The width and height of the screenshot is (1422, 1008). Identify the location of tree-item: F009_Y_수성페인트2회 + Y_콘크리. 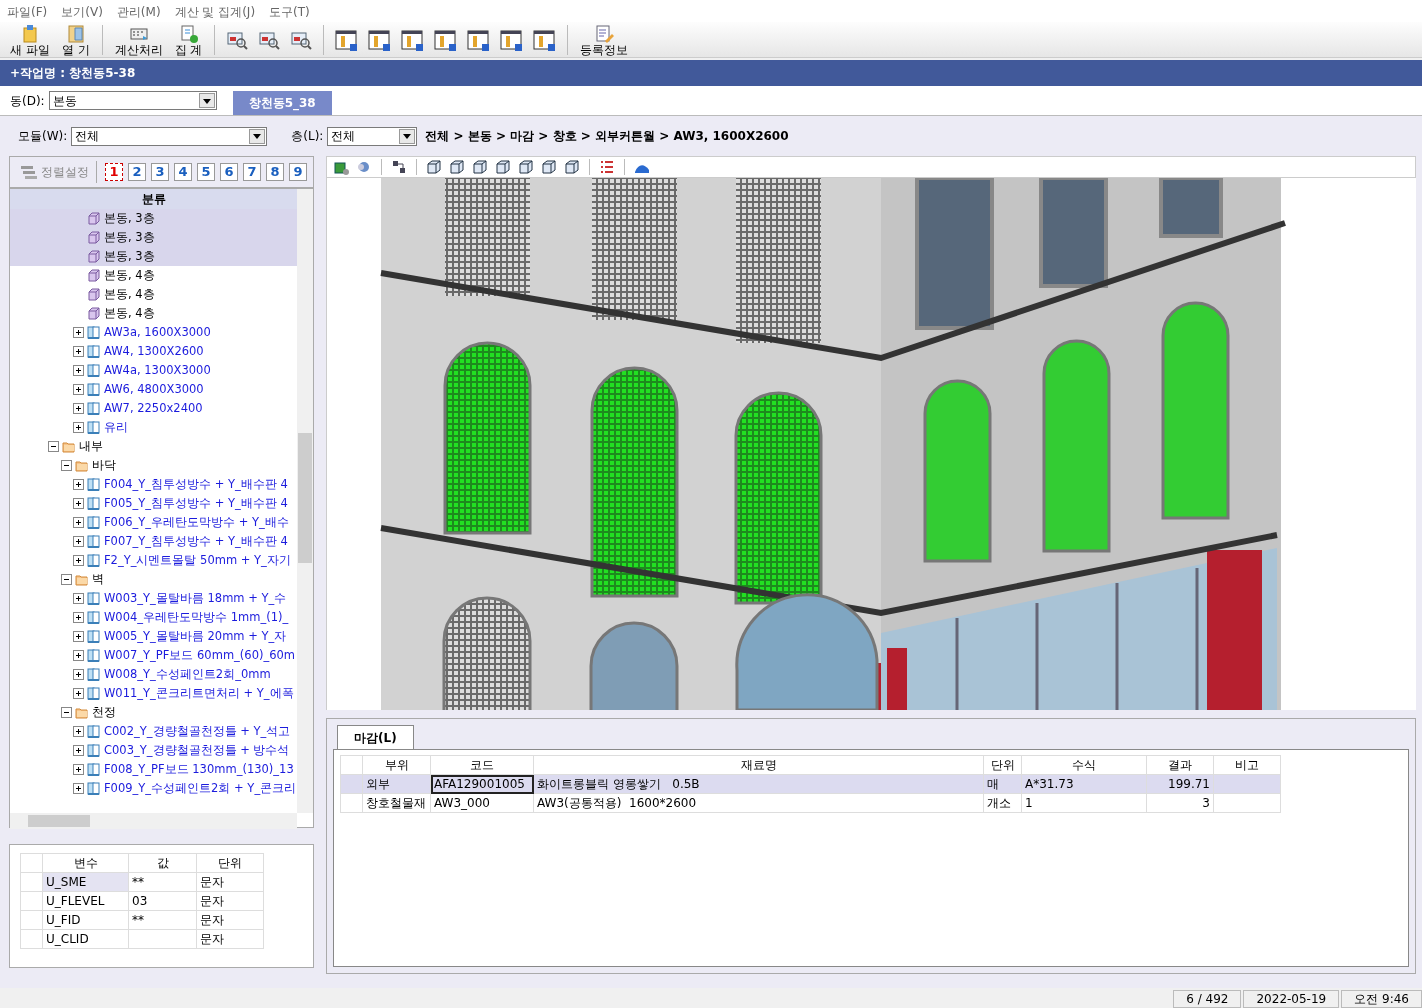
(153, 788).